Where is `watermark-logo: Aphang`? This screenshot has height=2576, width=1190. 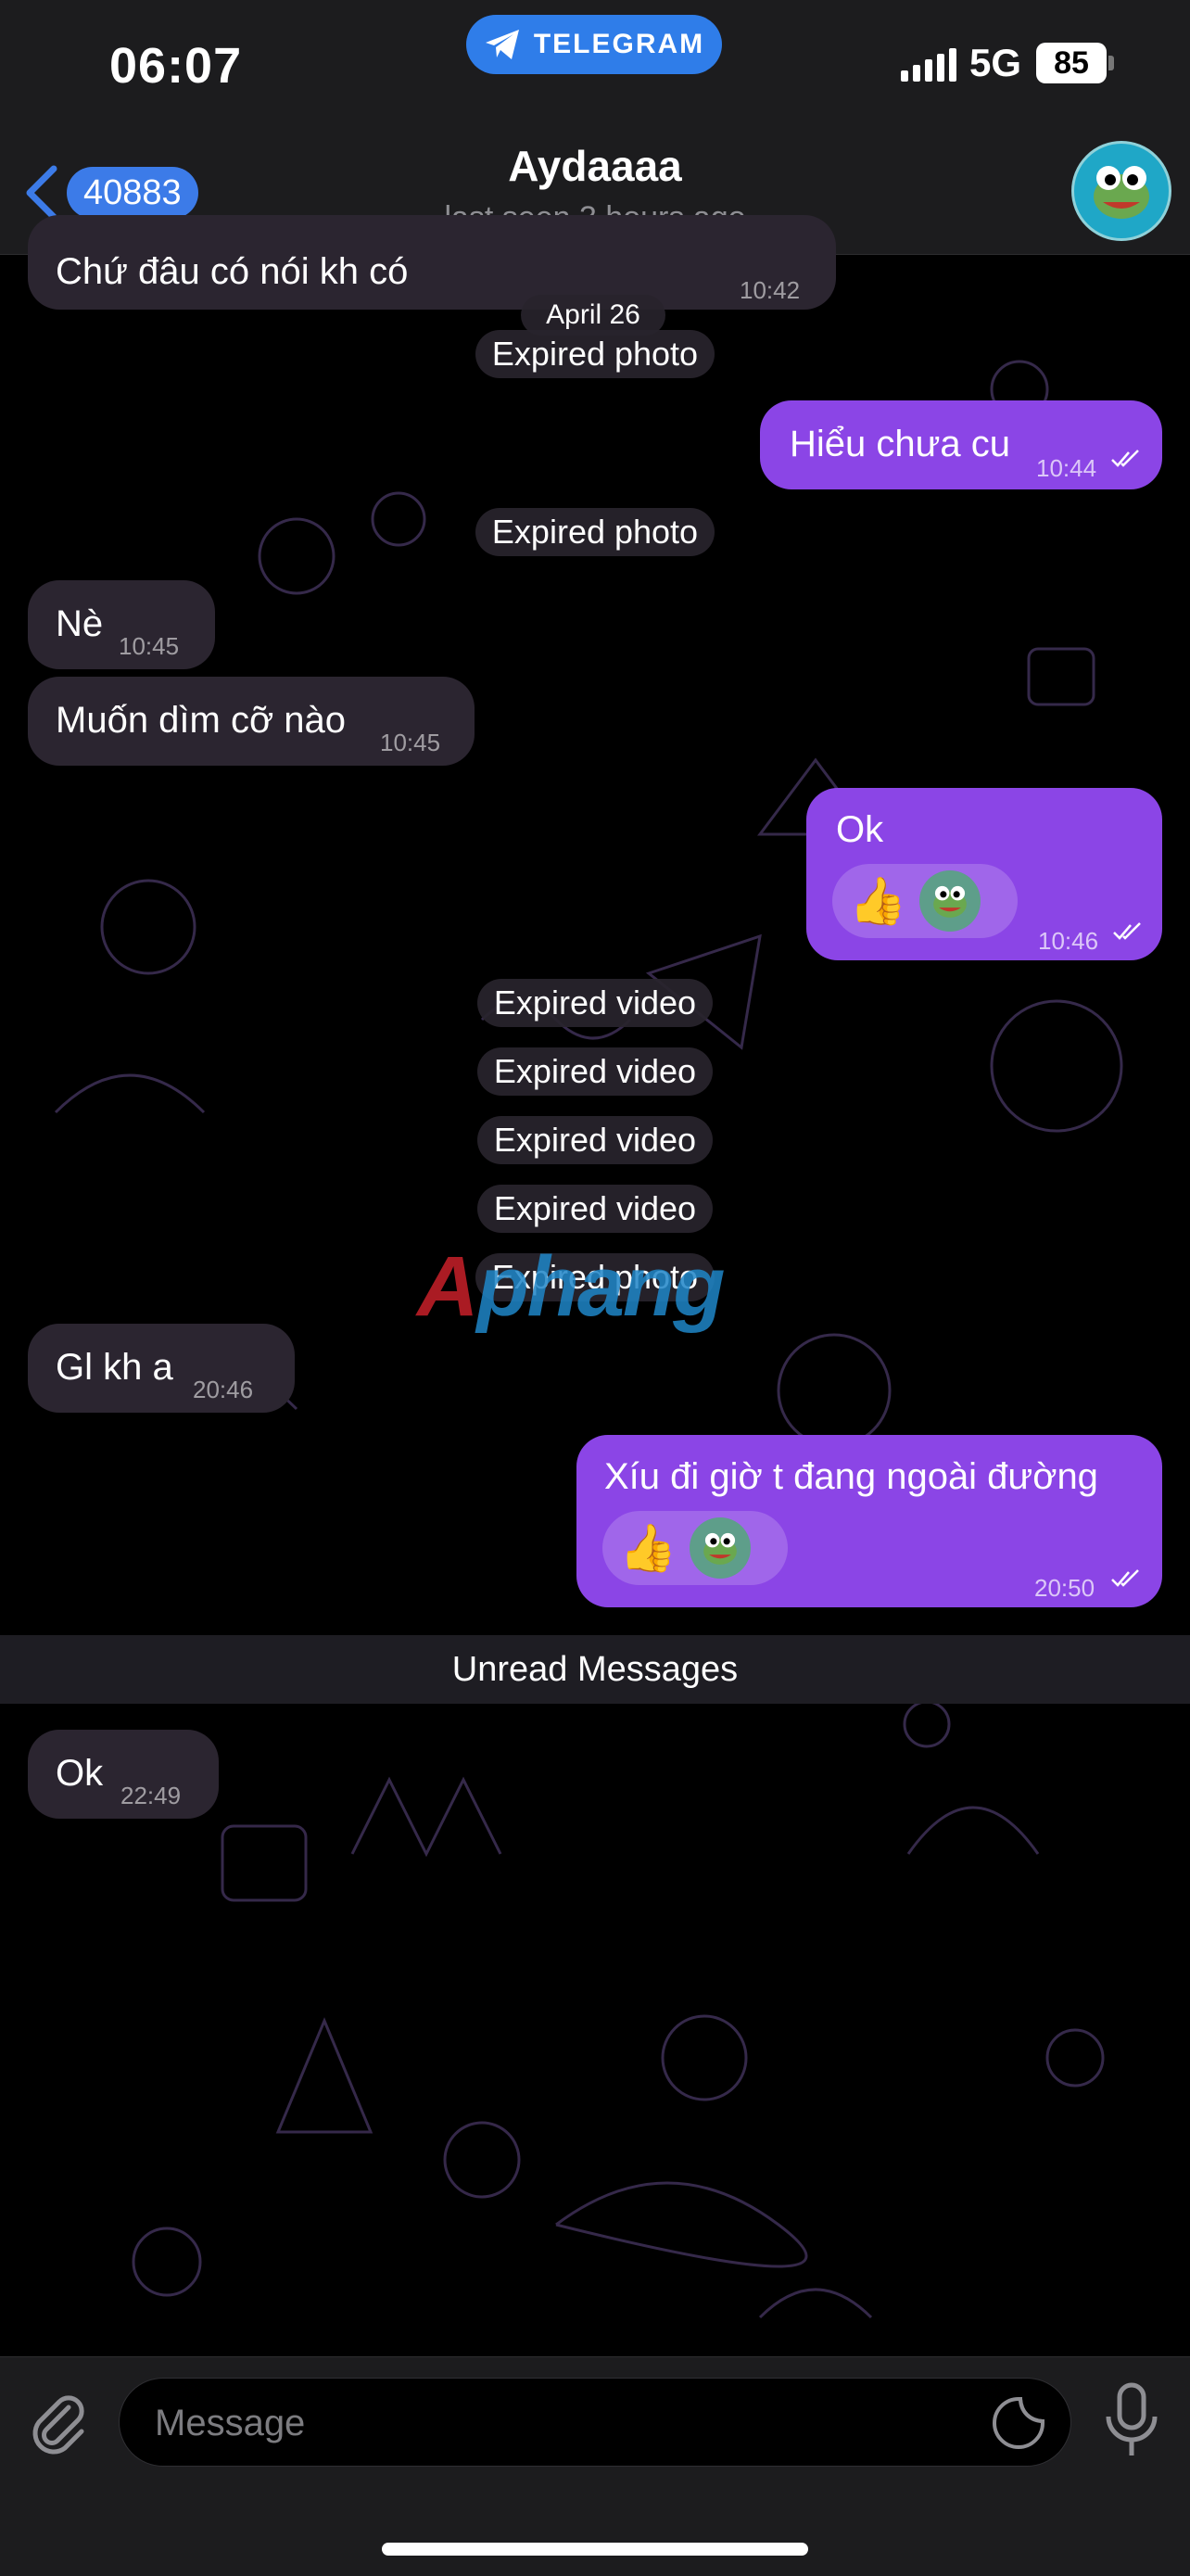
watermark-logo: Aphang is located at coordinates (571, 1286).